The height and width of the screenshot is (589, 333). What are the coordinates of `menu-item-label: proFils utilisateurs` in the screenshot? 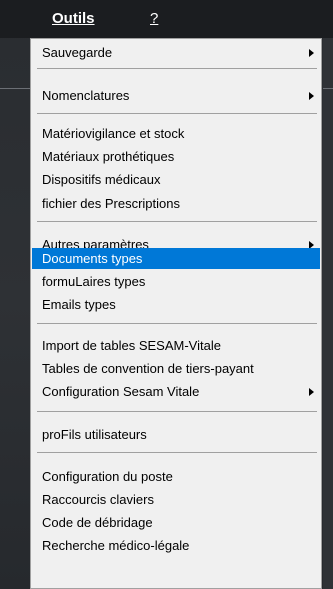 It's located at (94, 434).